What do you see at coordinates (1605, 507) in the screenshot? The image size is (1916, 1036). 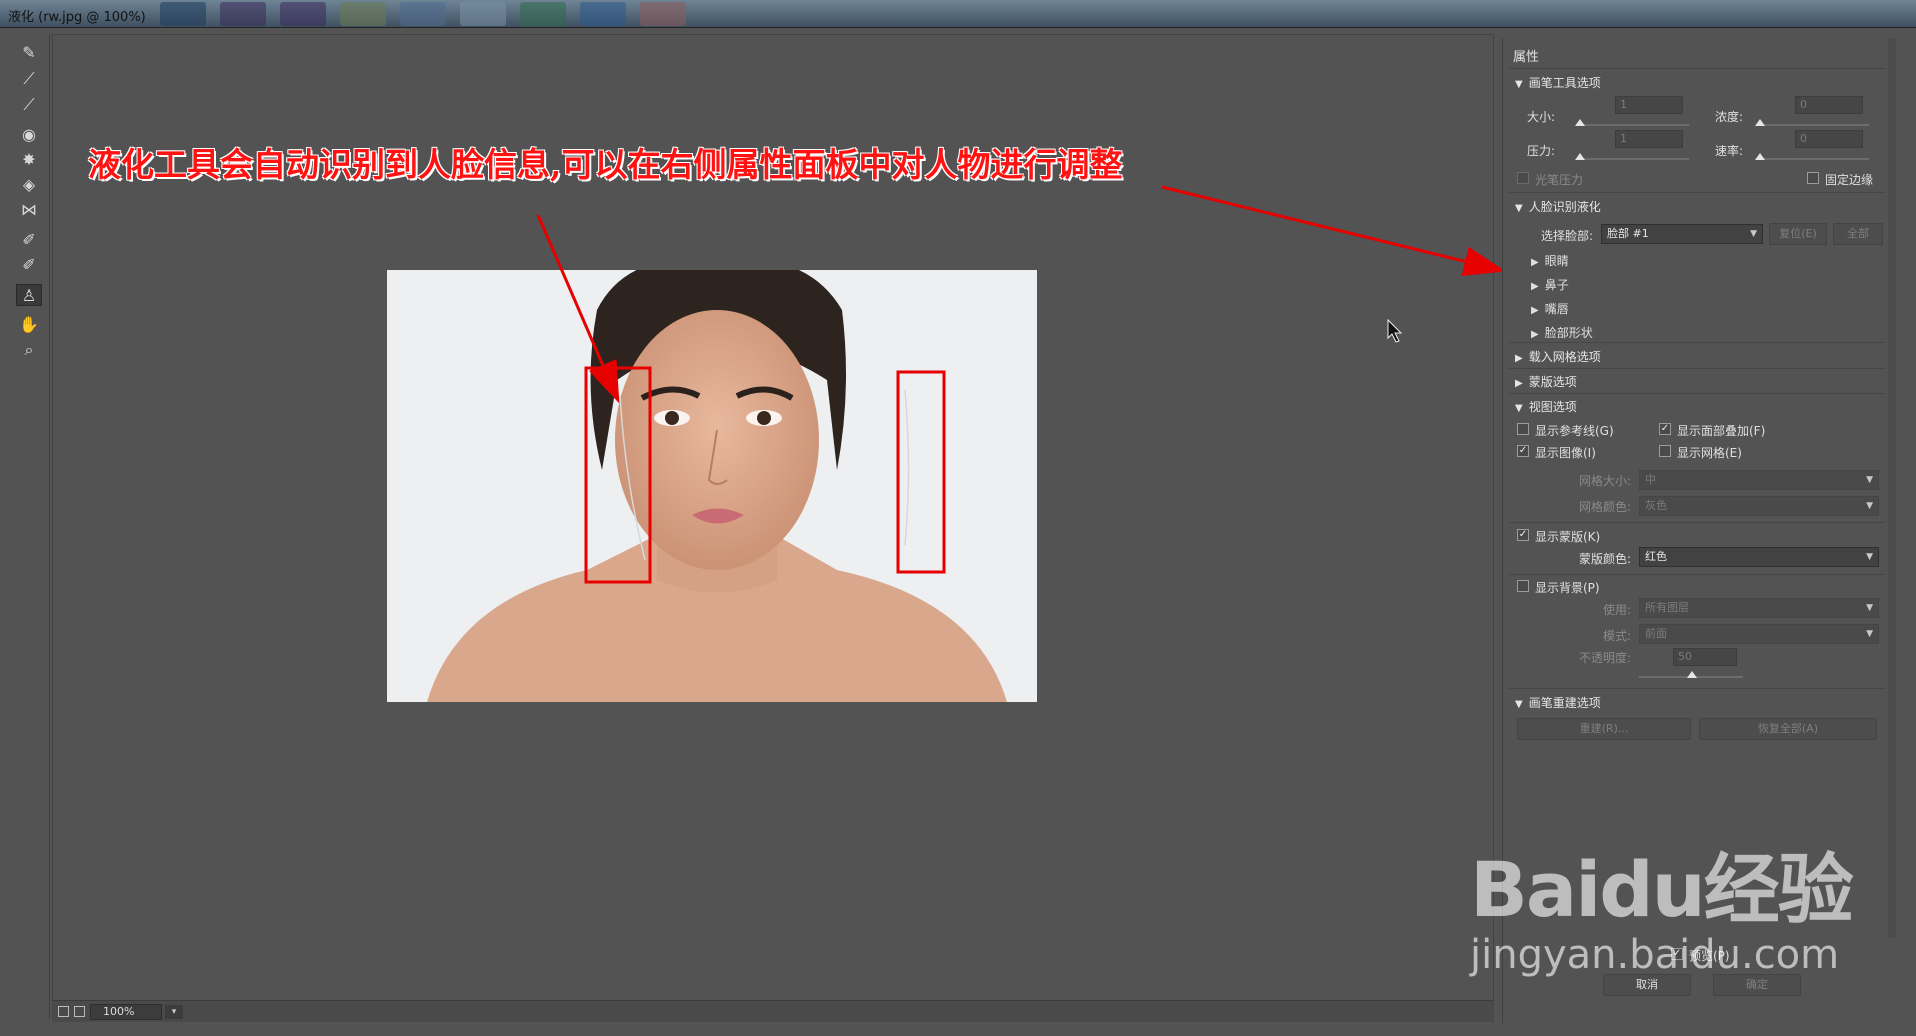 I see `mesh-color-label: 网格颜色:` at bounding box center [1605, 507].